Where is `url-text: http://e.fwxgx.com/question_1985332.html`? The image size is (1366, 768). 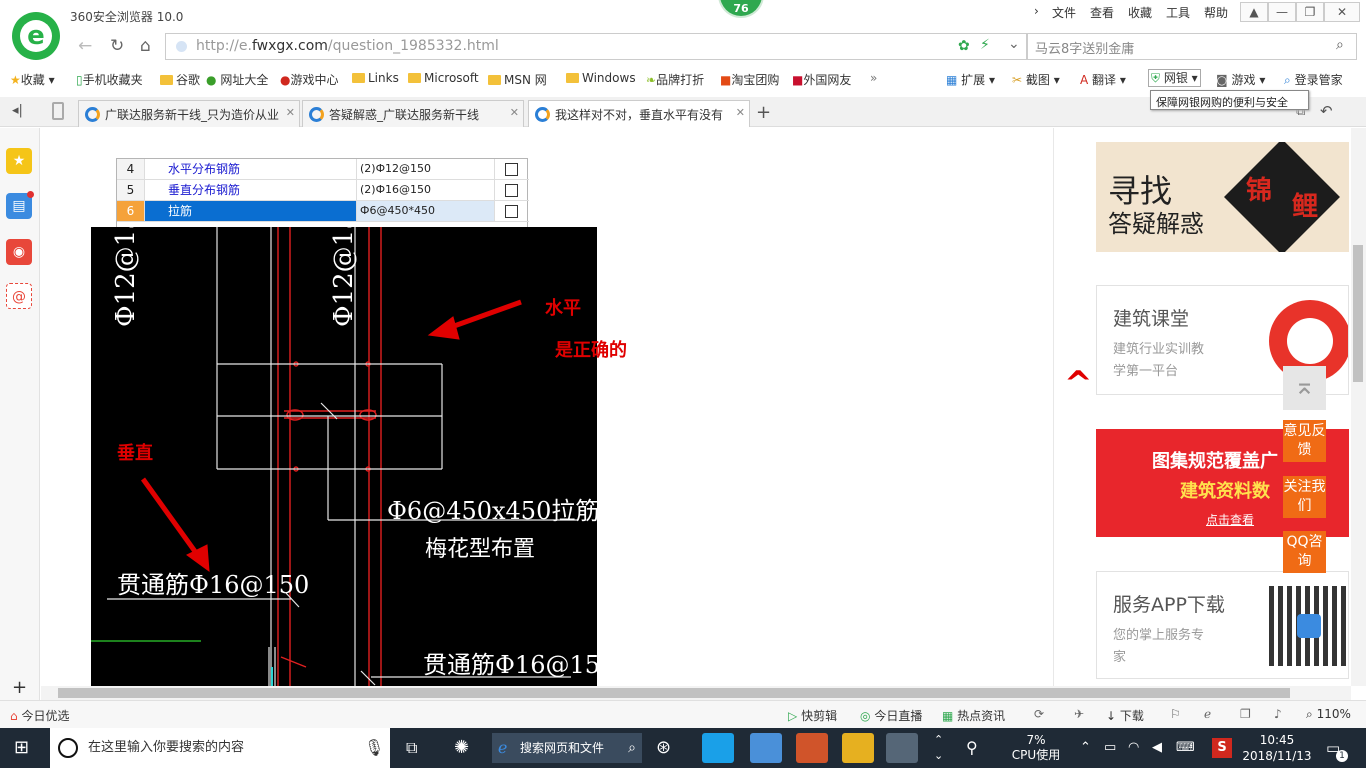
url-text: http://e.fwxgx.com/question_1985332.html is located at coordinates (347, 46).